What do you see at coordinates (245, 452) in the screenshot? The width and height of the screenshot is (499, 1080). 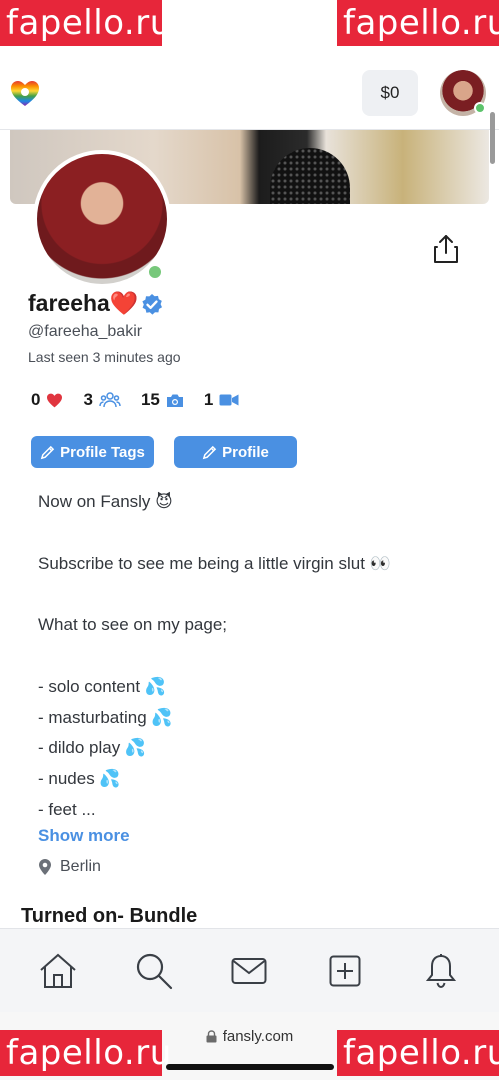 I see `edit-profile-label: Profile` at bounding box center [245, 452].